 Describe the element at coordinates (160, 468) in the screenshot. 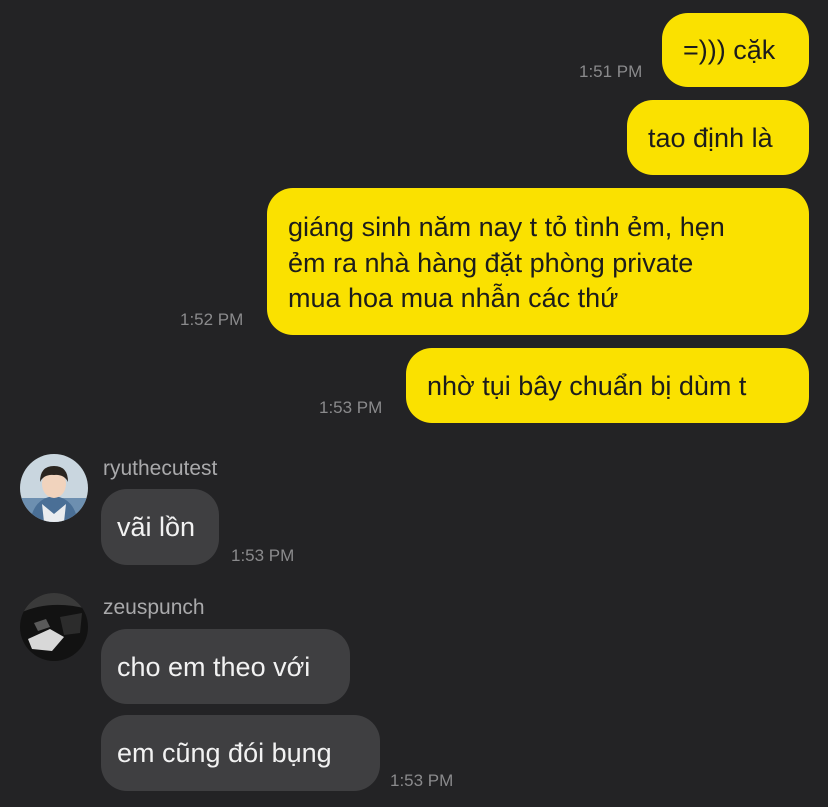

I see `sender-name: ryuthecutest` at that location.